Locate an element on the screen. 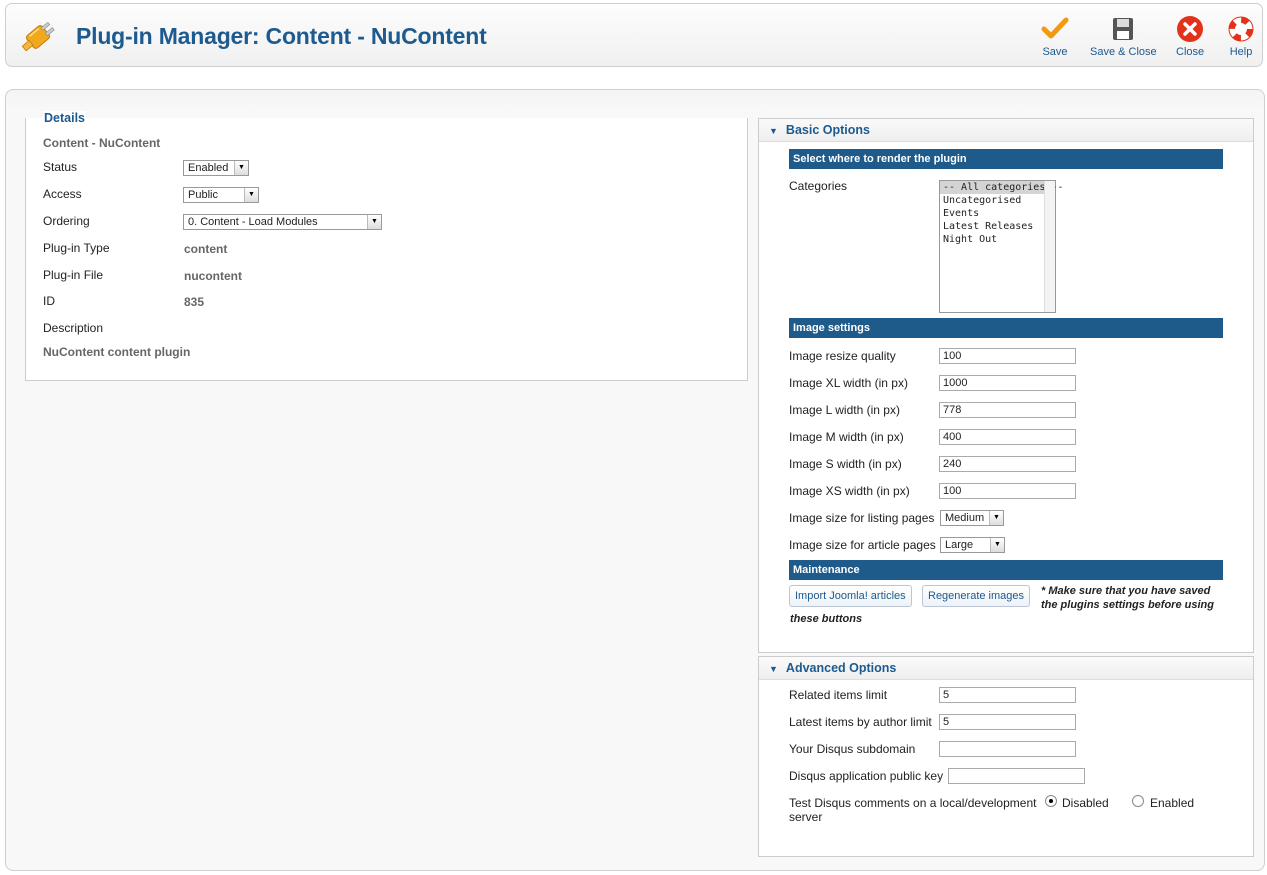 Image resolution: width=1267 pixels, height=875 pixels. plugin-name: Content - NuContent is located at coordinates (102, 143).